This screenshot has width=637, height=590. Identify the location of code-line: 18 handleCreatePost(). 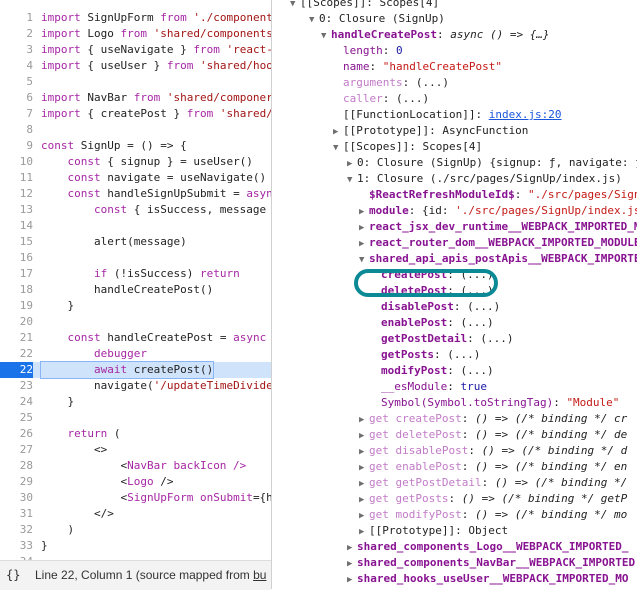
(135, 290).